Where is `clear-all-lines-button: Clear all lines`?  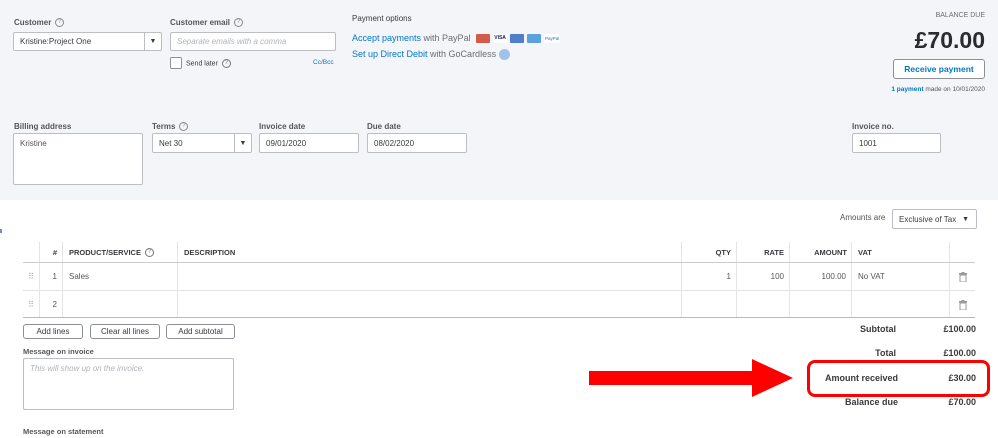
clear-all-lines-button: Clear all lines is located at coordinates (125, 331).